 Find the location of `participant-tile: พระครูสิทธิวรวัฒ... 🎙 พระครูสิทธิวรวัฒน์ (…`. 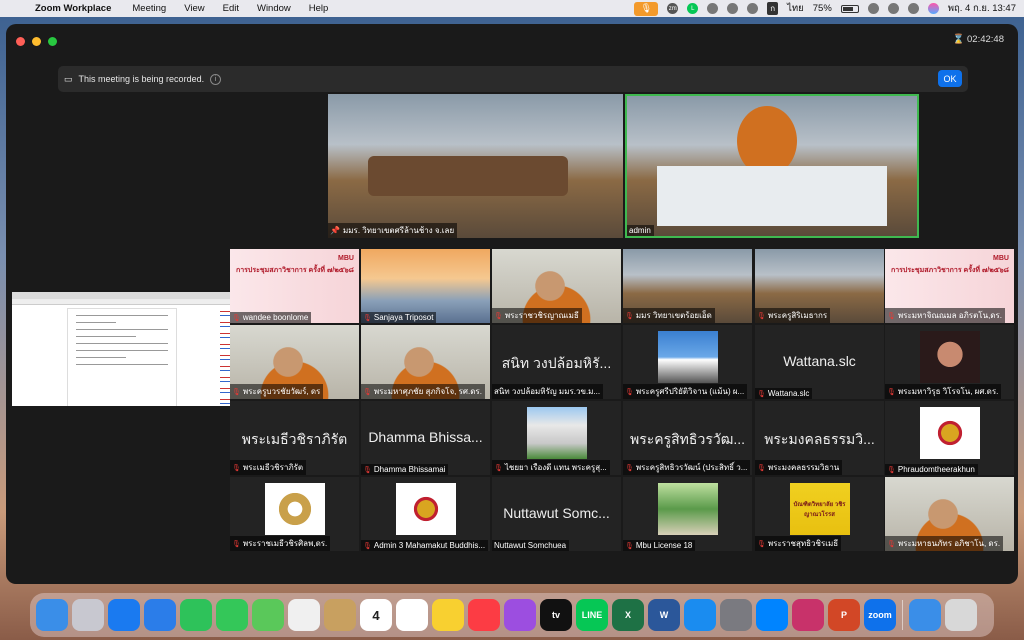

participant-tile: พระครูสิทธิวรวัฒ... 🎙 พระครูสิทธิวรวัฒน์ (… is located at coordinates (687, 438).